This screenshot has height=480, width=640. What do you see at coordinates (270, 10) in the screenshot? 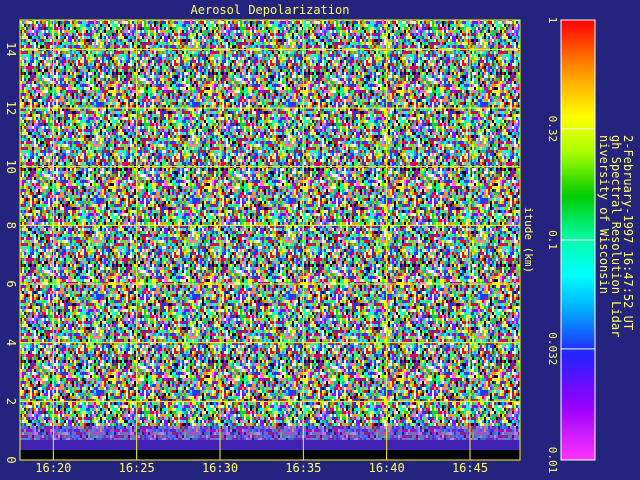
I see `chart-title: Aerosol Depolarization` at bounding box center [270, 10].